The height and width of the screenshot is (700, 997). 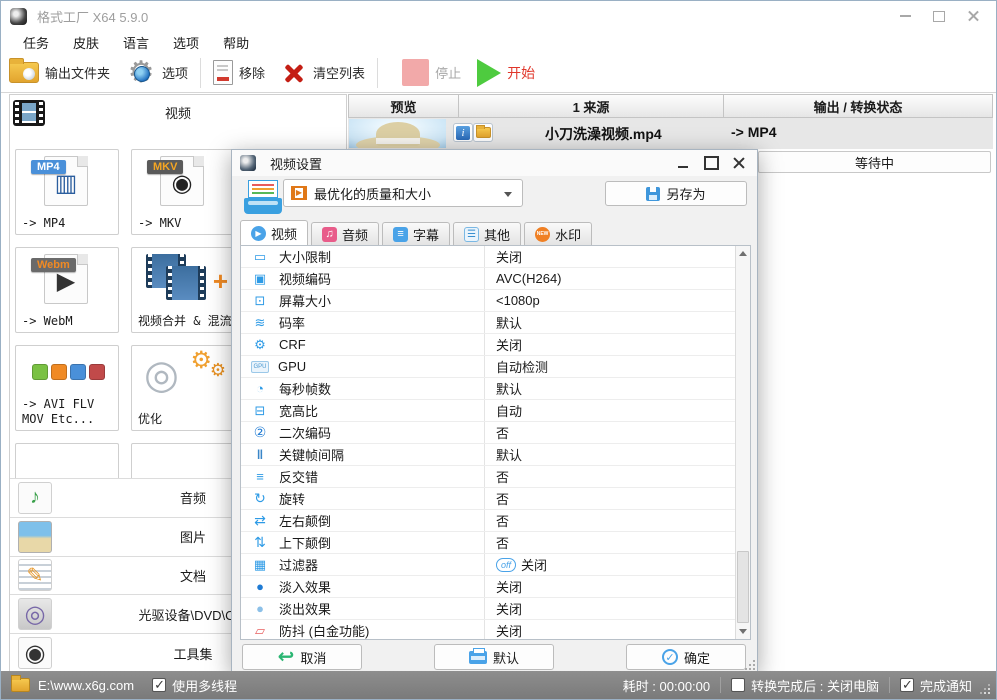 I want to click on setting-row-14: ▦ 过滤器 off 关闭, so click(x=495, y=565).